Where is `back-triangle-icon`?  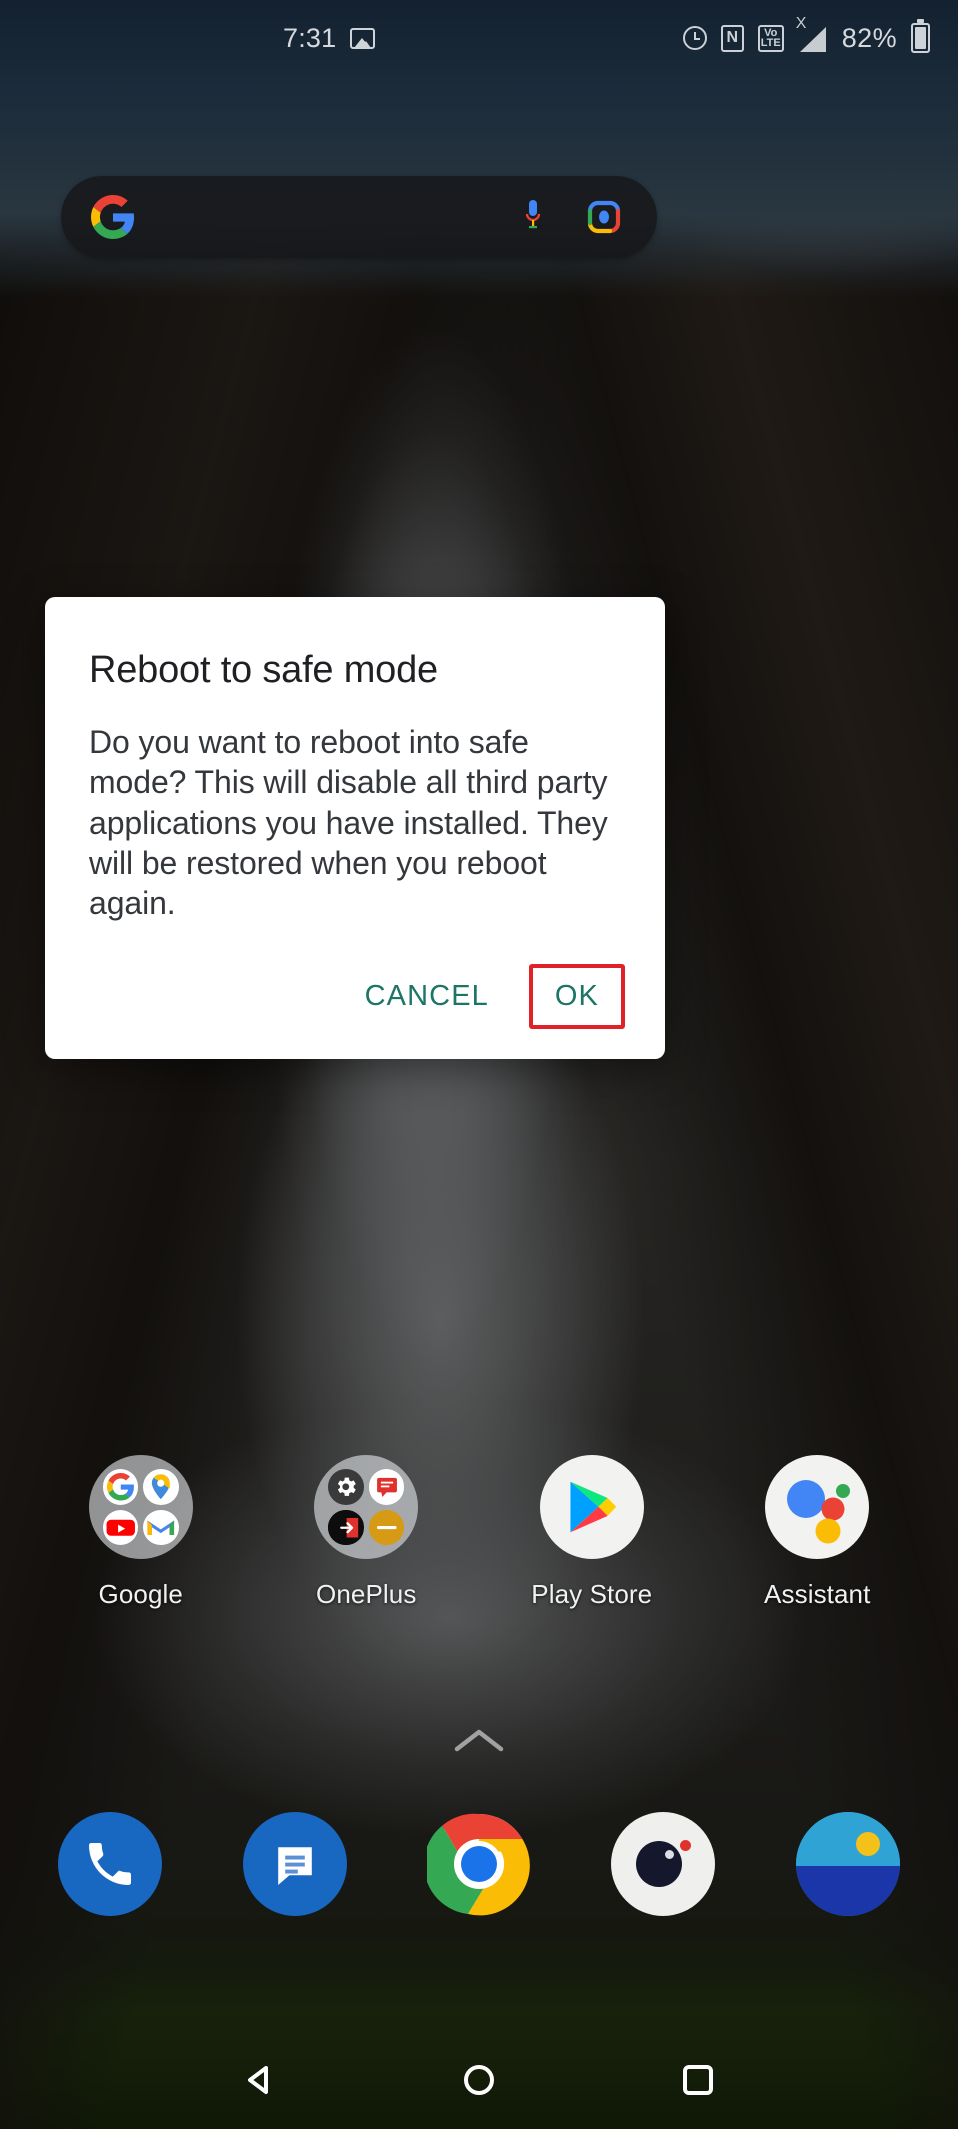 back-triangle-icon is located at coordinates (257, 2080).